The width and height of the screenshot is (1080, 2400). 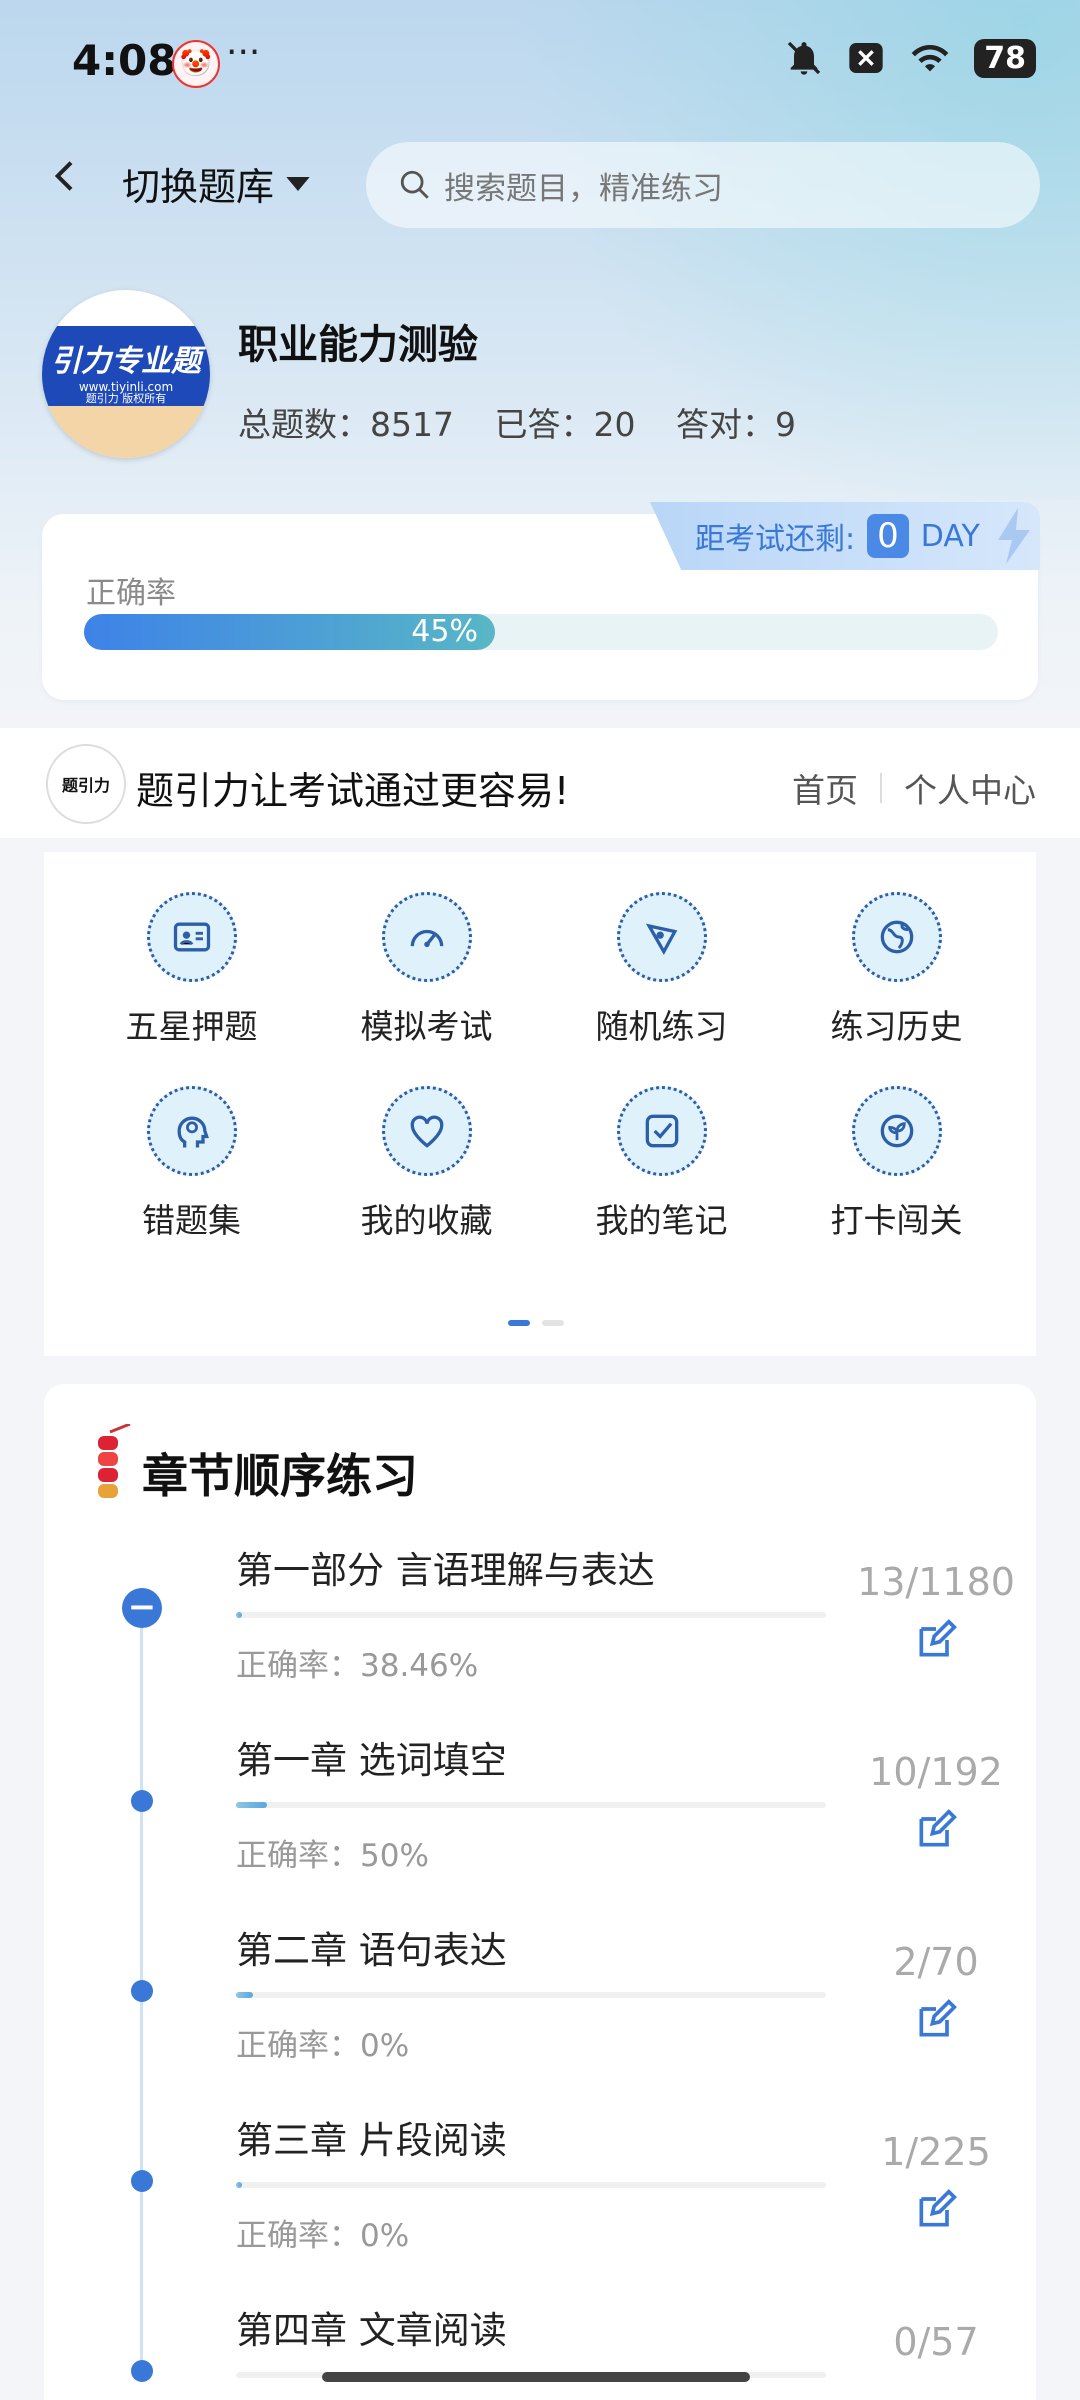 What do you see at coordinates (936, 2342) in the screenshot?
I see `chapter-count: 0/57` at bounding box center [936, 2342].